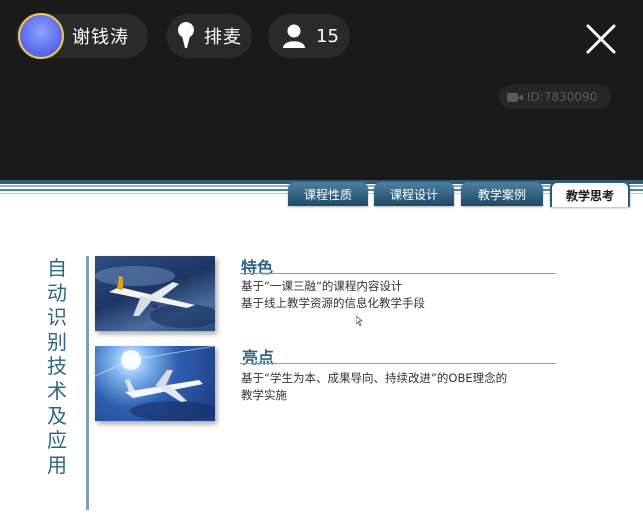 This screenshot has height=518, width=643. What do you see at coordinates (257, 267) in the screenshot?
I see `feature-heading: 特色` at bounding box center [257, 267].